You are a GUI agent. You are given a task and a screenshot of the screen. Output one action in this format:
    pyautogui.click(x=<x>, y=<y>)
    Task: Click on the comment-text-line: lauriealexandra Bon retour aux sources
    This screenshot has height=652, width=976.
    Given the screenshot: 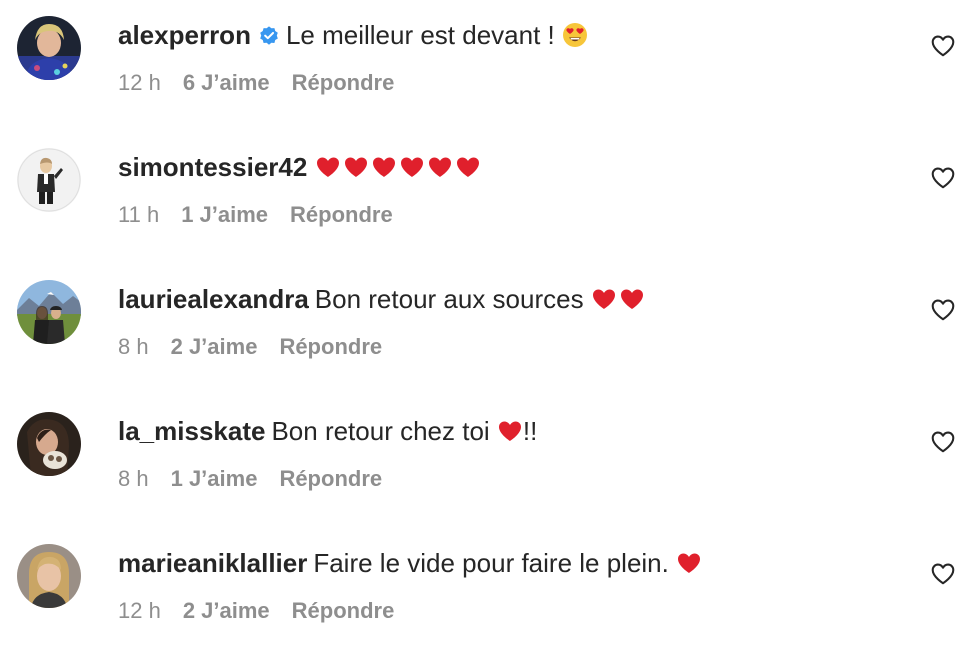 What is the action you would take?
    pyautogui.click(x=382, y=301)
    